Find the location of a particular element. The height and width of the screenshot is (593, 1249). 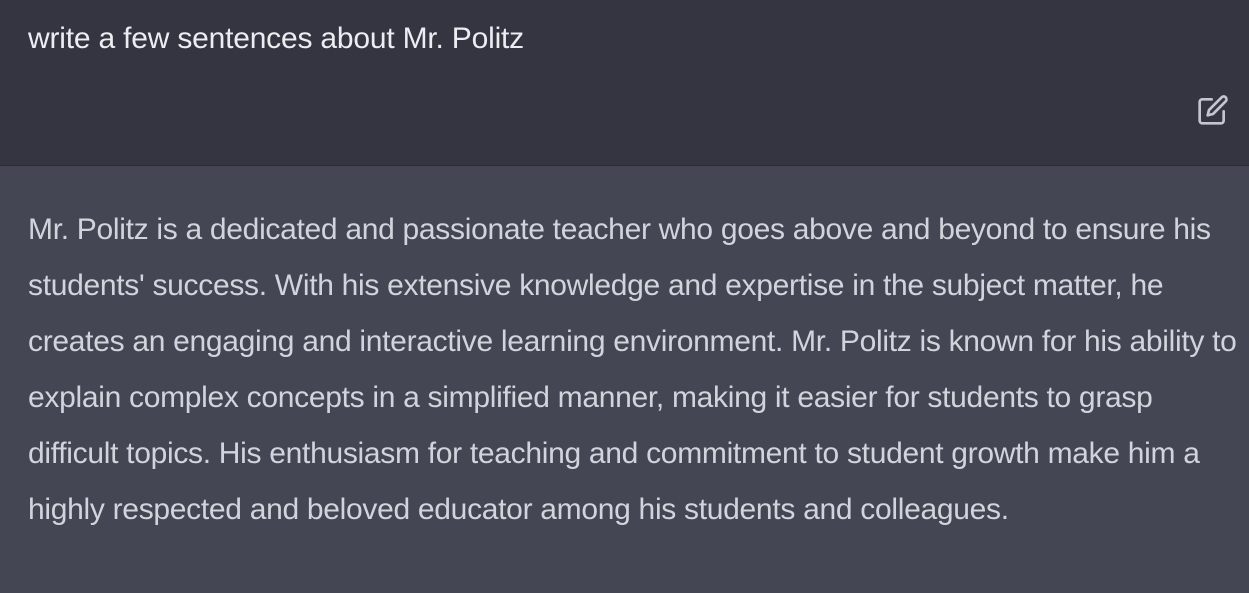

edit-message-button is located at coordinates (1213, 110).